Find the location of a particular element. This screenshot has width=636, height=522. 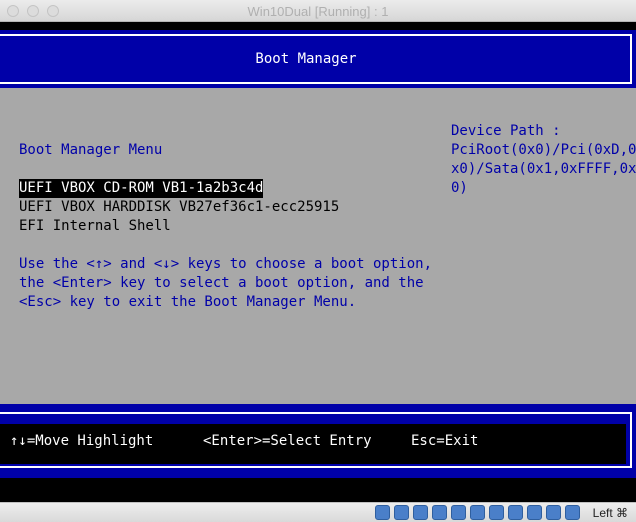

footer-exit-hint: Esc=Exit is located at coordinates (445, 441).